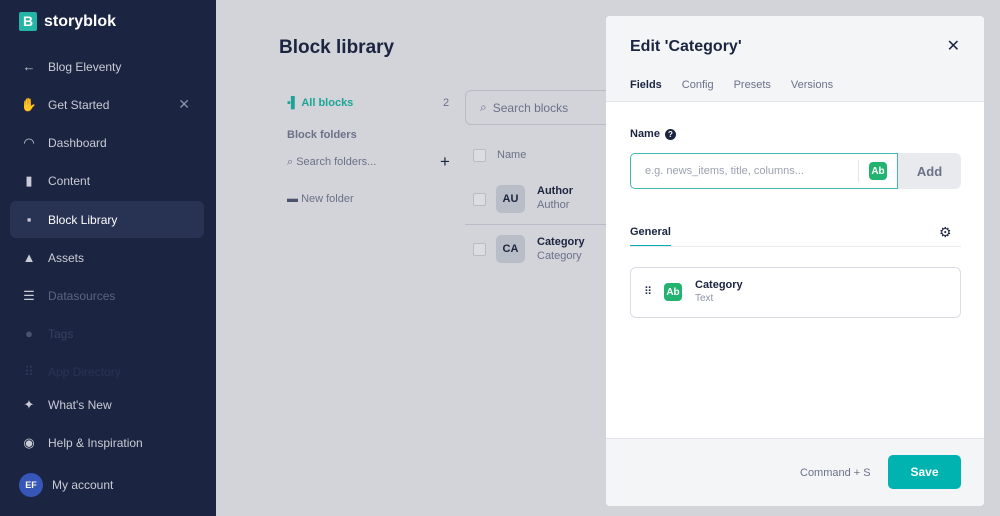 The height and width of the screenshot is (516, 1000). I want to click on block-initials: CA, so click(510, 249).